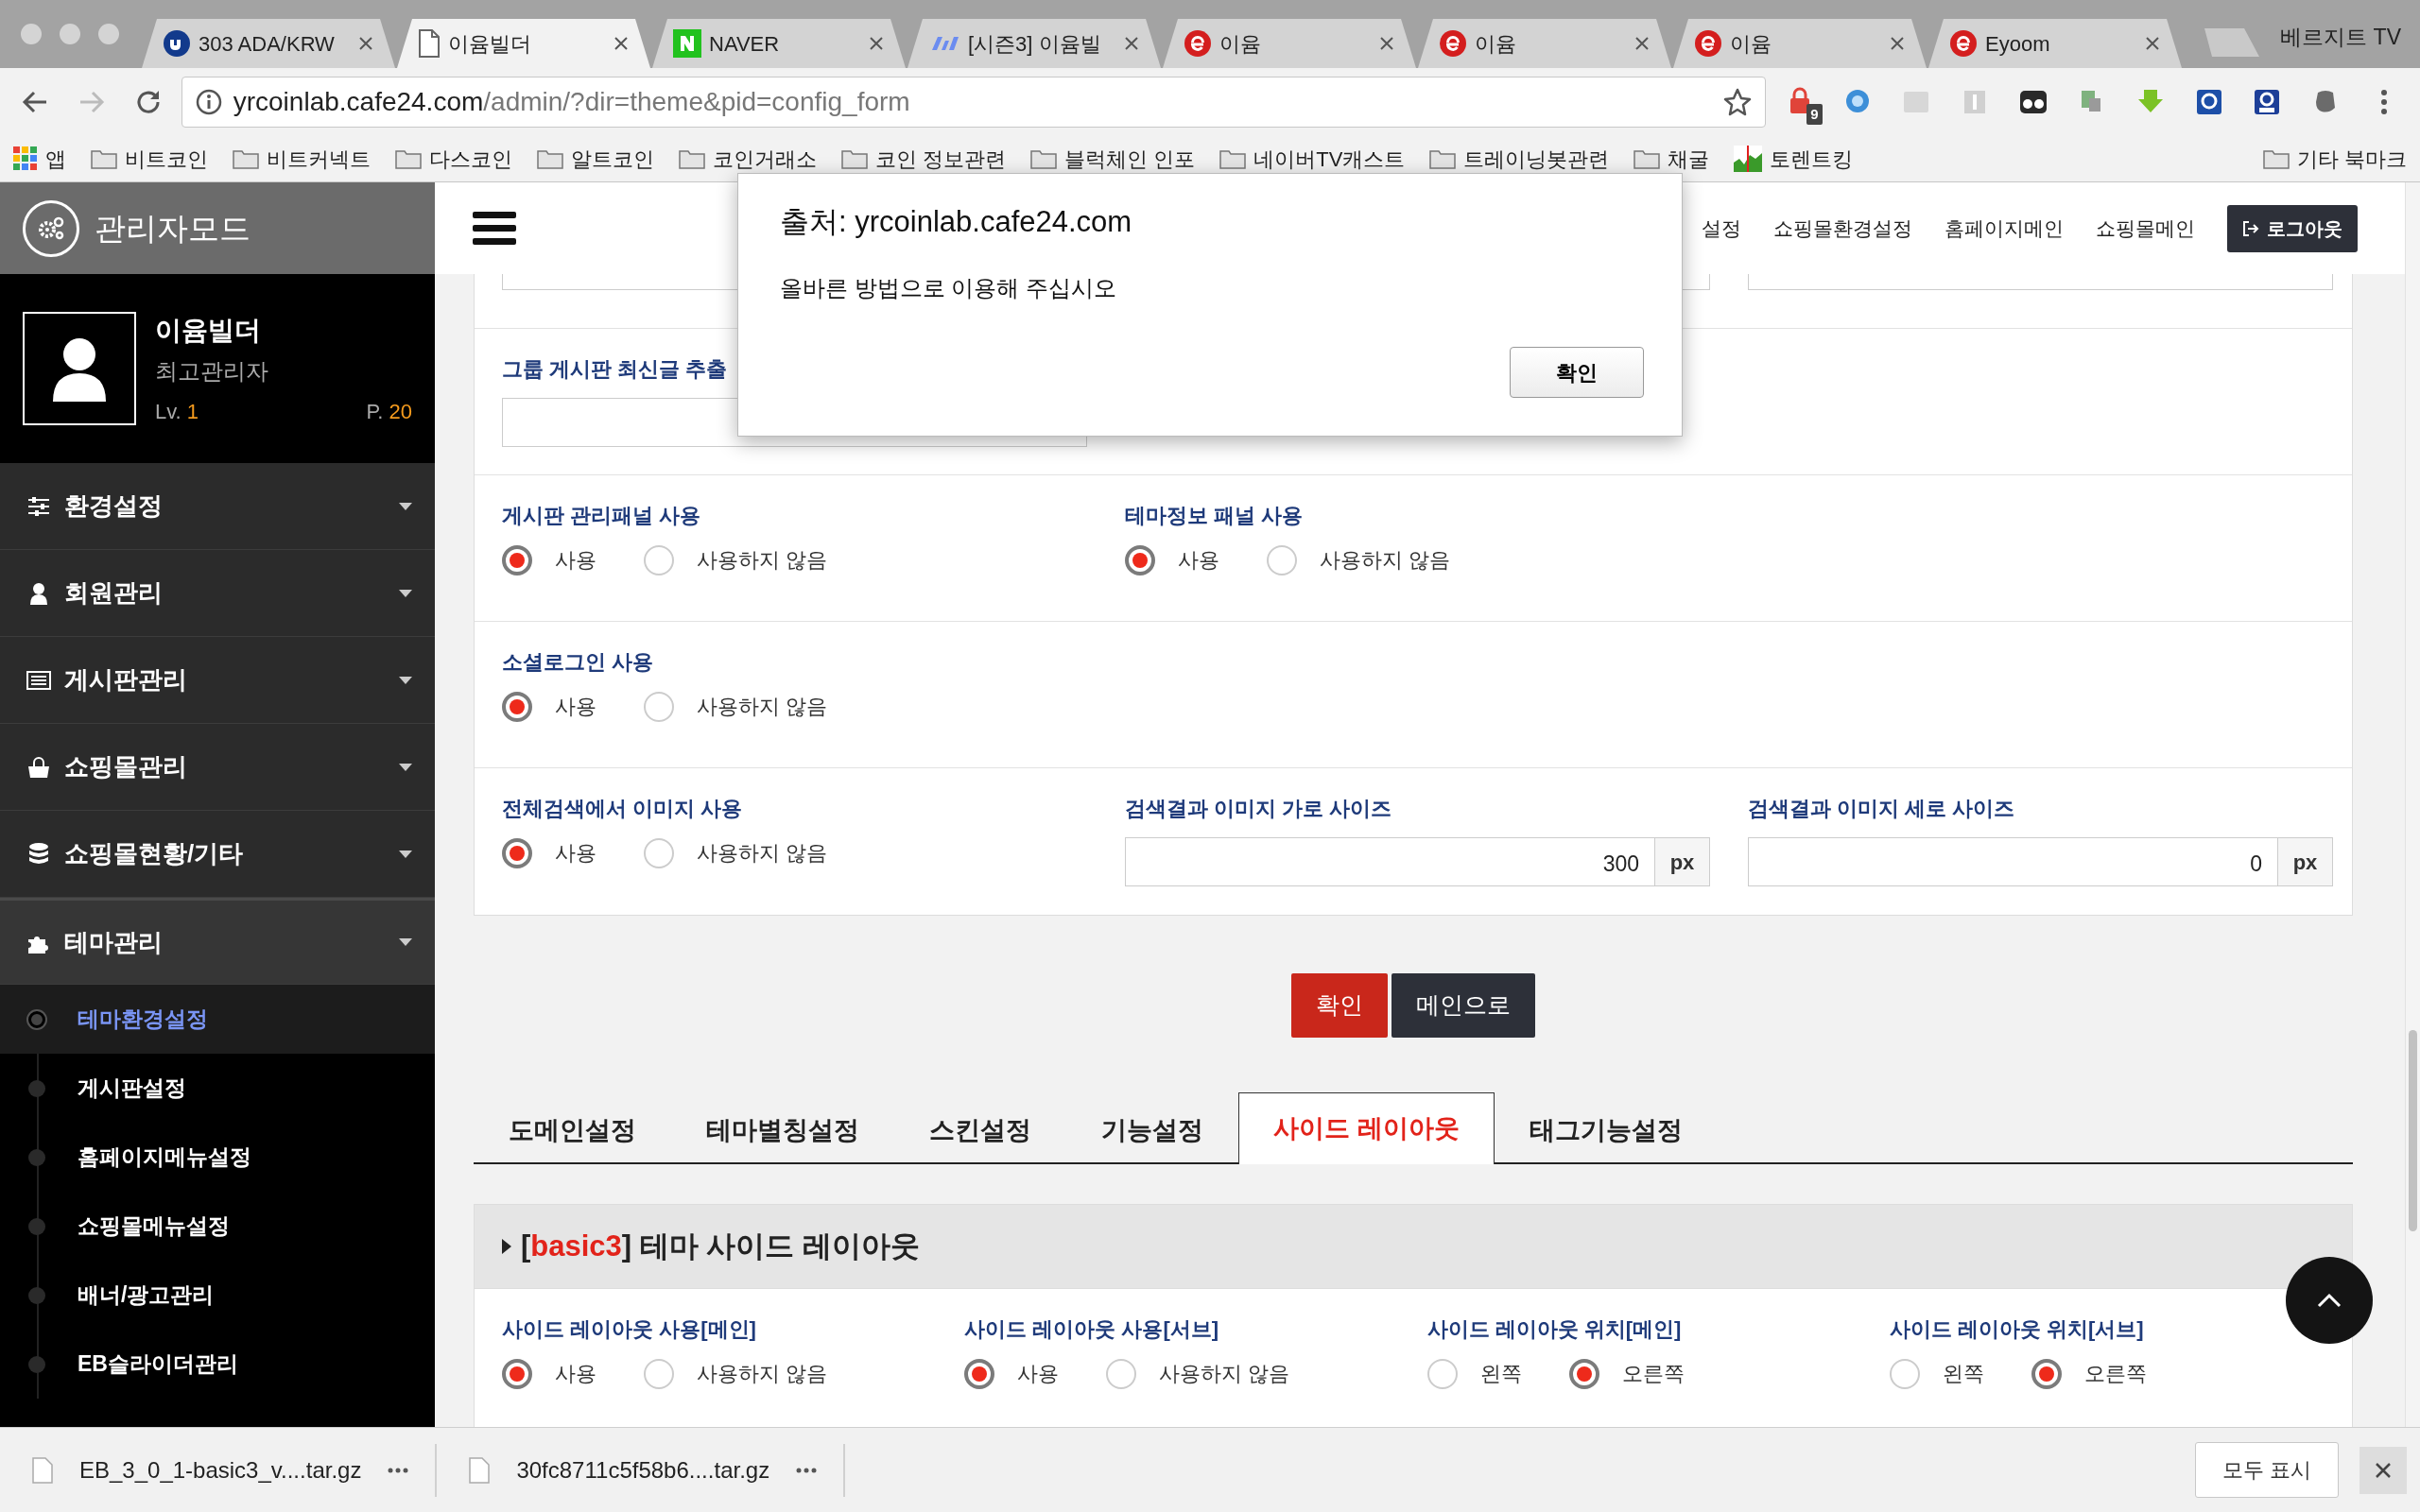 This screenshot has height=1512, width=2420. What do you see at coordinates (523, 43) in the screenshot?
I see `browser-tab: 이윰빌더` at bounding box center [523, 43].